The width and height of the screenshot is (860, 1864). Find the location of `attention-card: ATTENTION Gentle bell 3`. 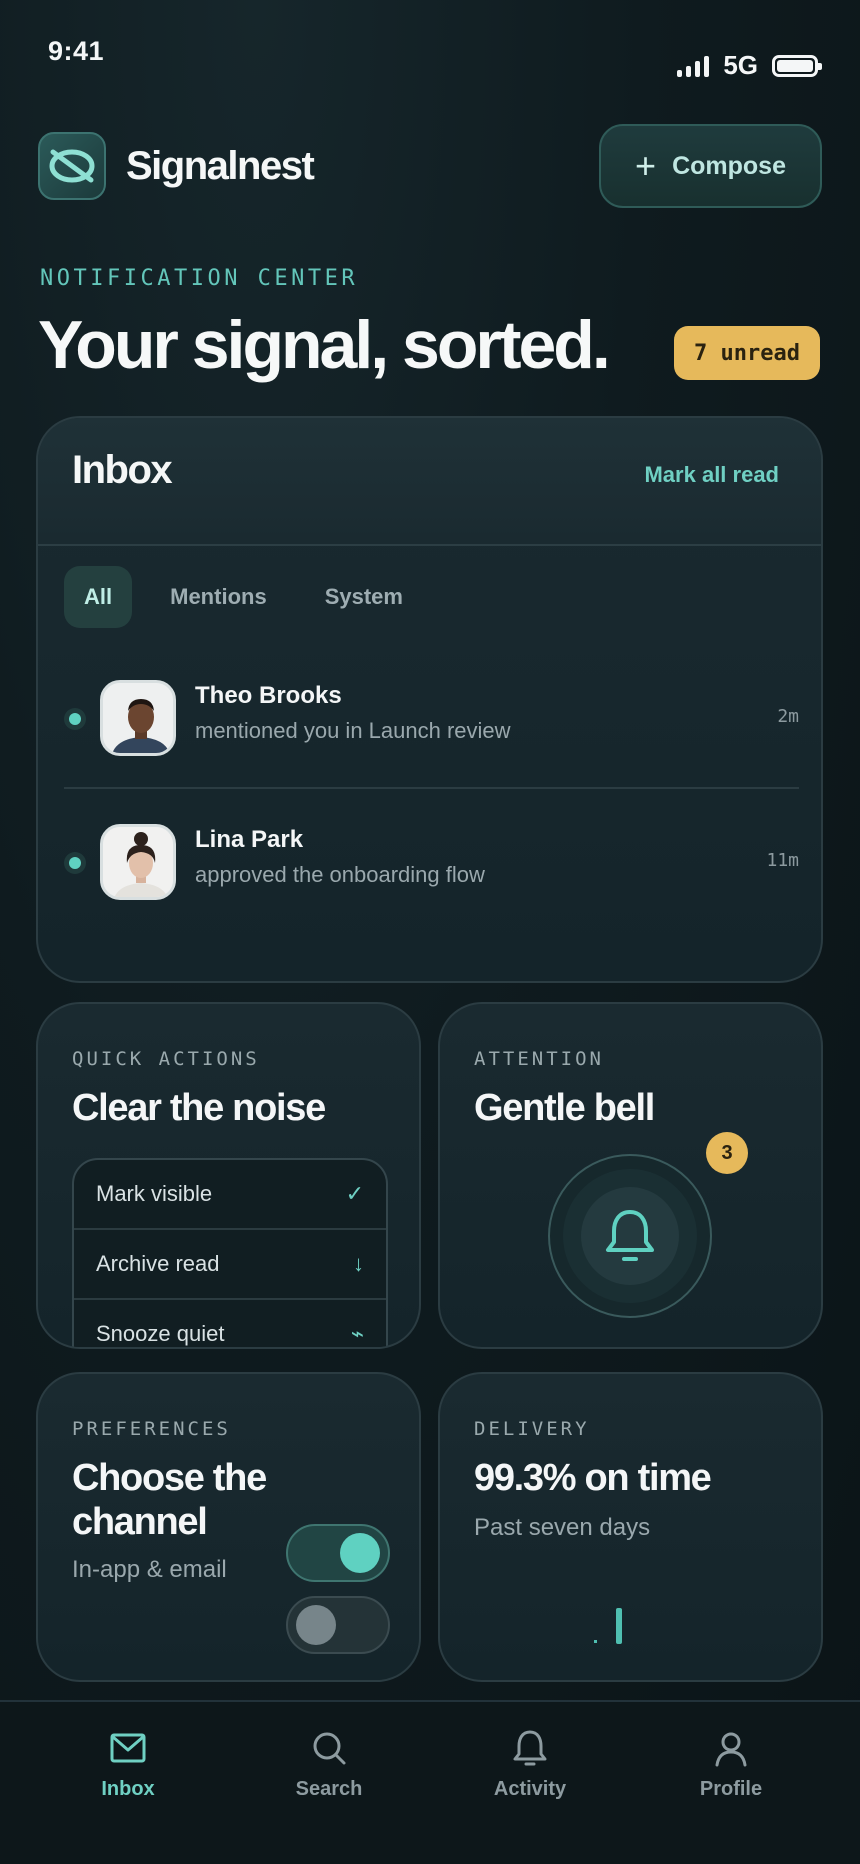

attention-card: ATTENTION Gentle bell 3 is located at coordinates (630, 1175).